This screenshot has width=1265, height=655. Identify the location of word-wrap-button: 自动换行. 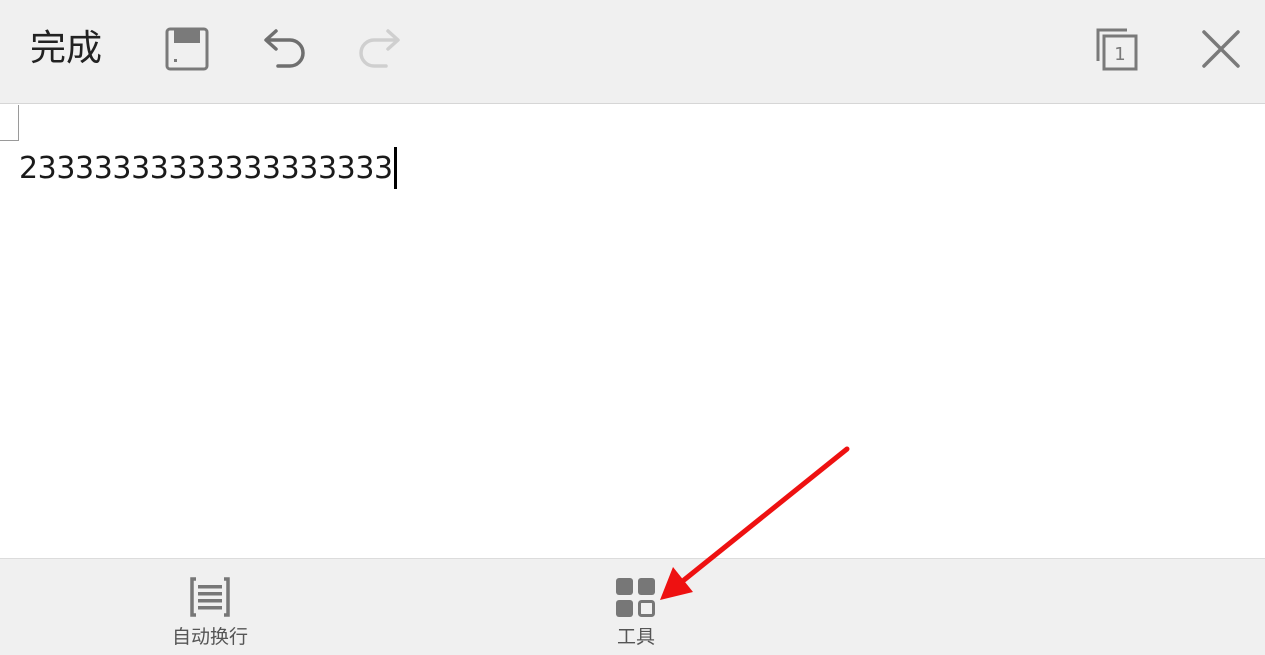
(210, 607).